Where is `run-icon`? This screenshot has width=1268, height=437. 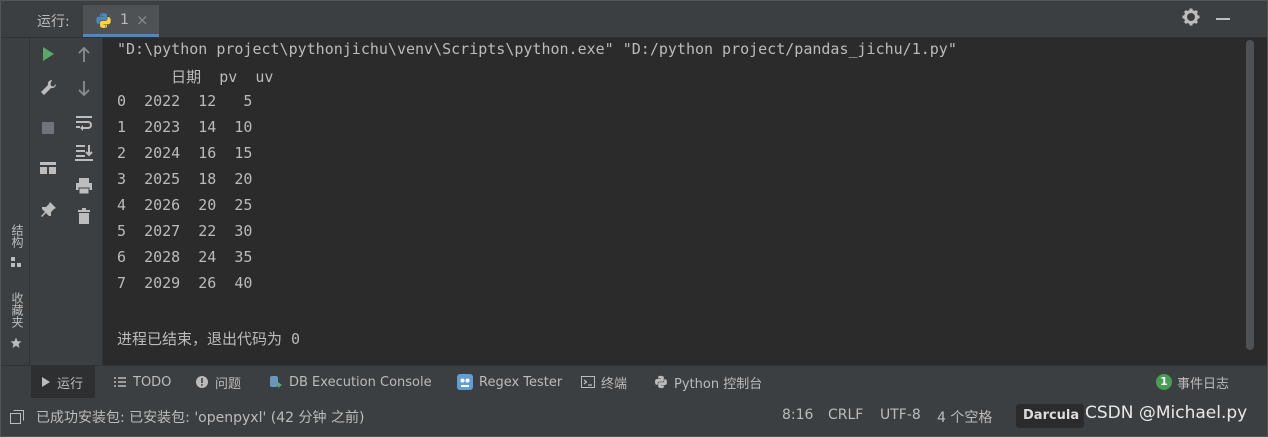 run-icon is located at coordinates (46, 382).